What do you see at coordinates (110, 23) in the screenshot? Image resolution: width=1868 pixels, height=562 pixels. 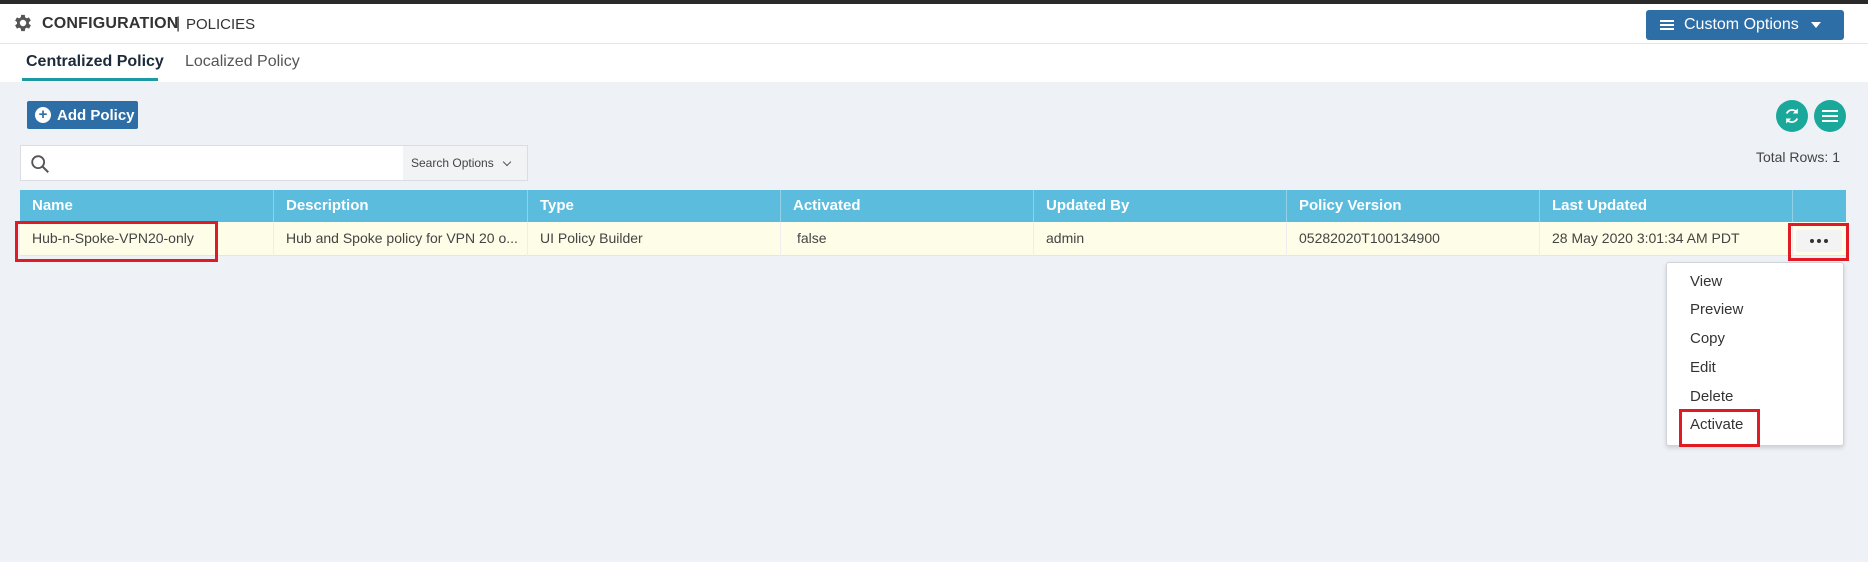 I see `page-title: CONFIGURATION` at bounding box center [110, 23].